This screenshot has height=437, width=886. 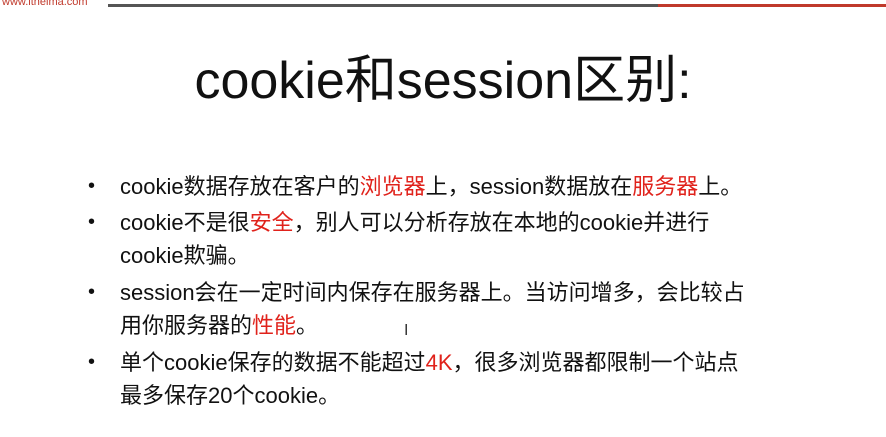 I want to click on bullet-text-part: 上。, so click(x=720, y=186).